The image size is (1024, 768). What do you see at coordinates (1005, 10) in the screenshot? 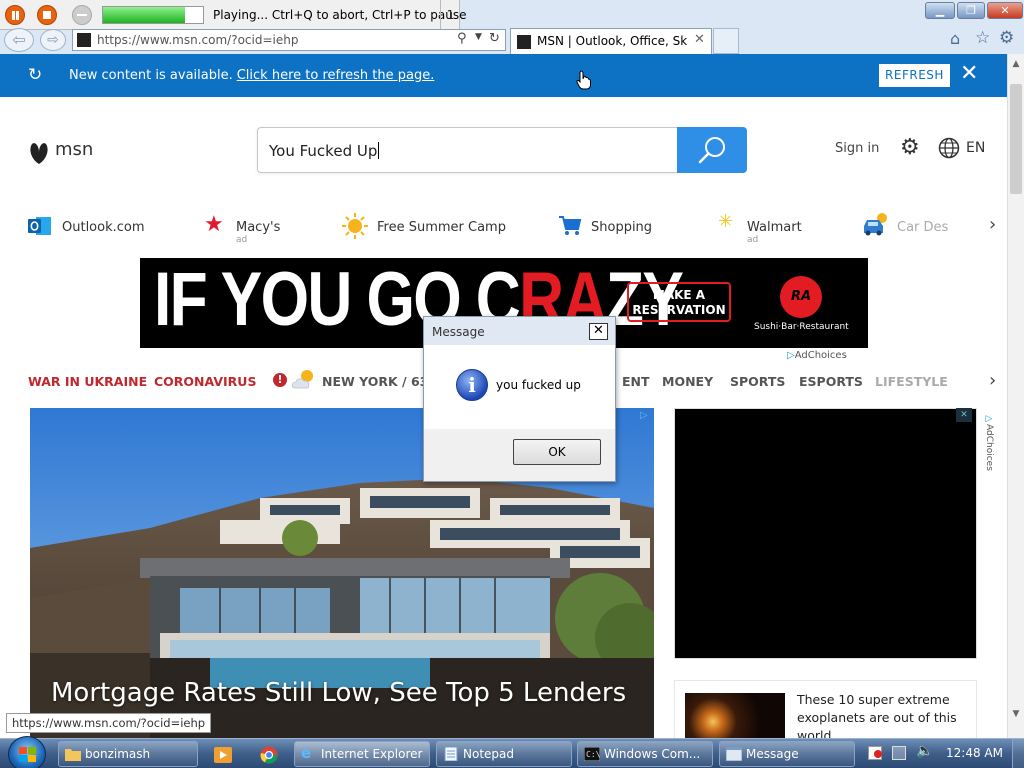
I see `close-window-button: ✕` at bounding box center [1005, 10].